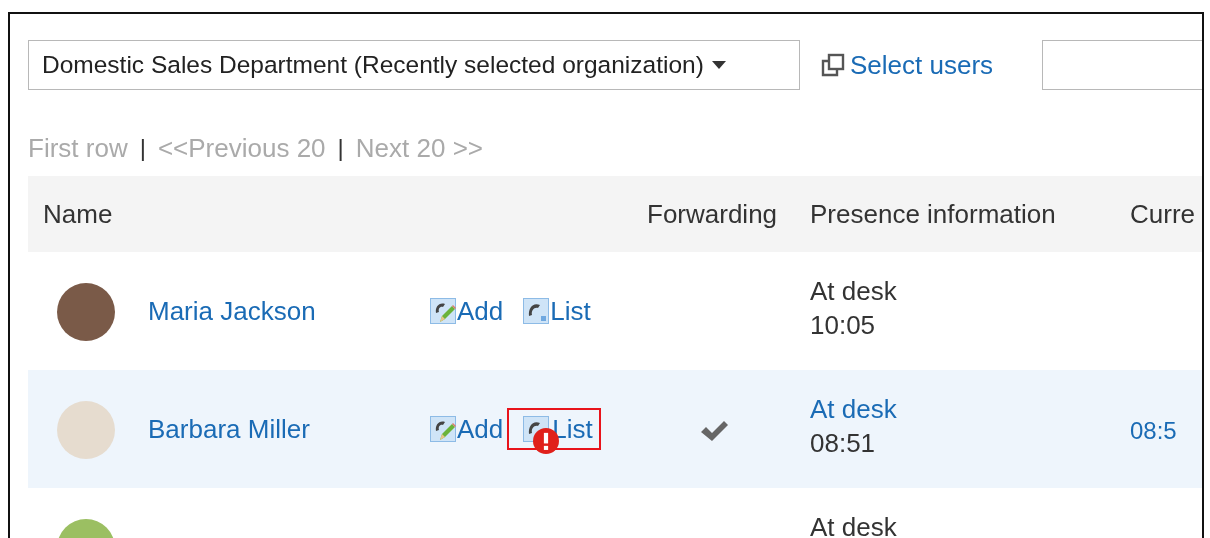 This screenshot has width=1210, height=538. Describe the element at coordinates (536, 311) in the screenshot. I see `phone-icon` at that location.